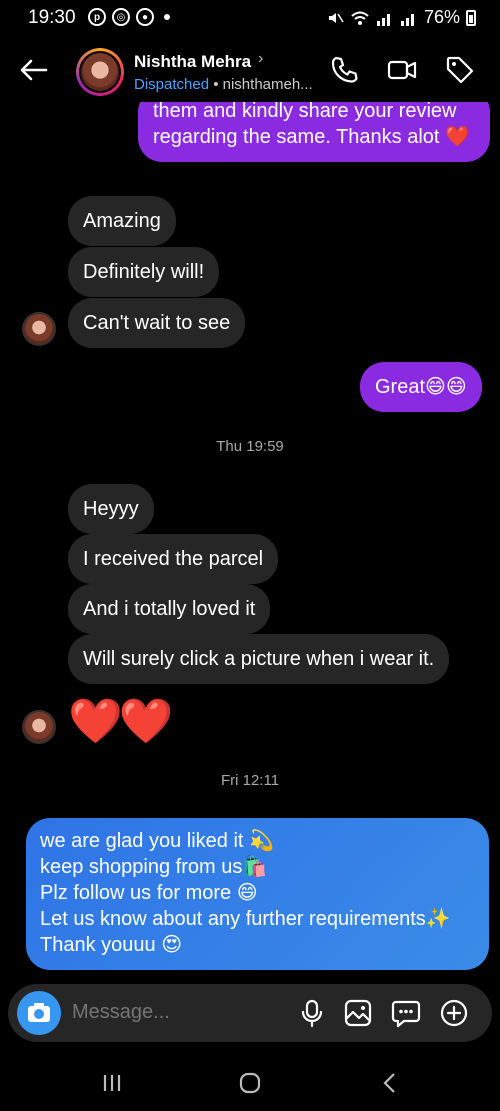 This screenshot has height=1111, width=500. I want to click on system-nav-bar, so click(250, 1080).